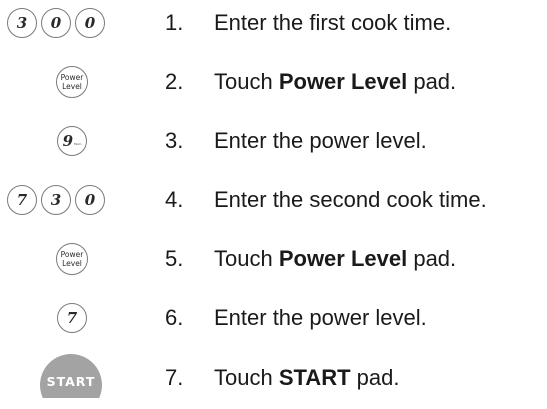  Describe the element at coordinates (174, 377) in the screenshot. I see `step-number: 7.` at that location.